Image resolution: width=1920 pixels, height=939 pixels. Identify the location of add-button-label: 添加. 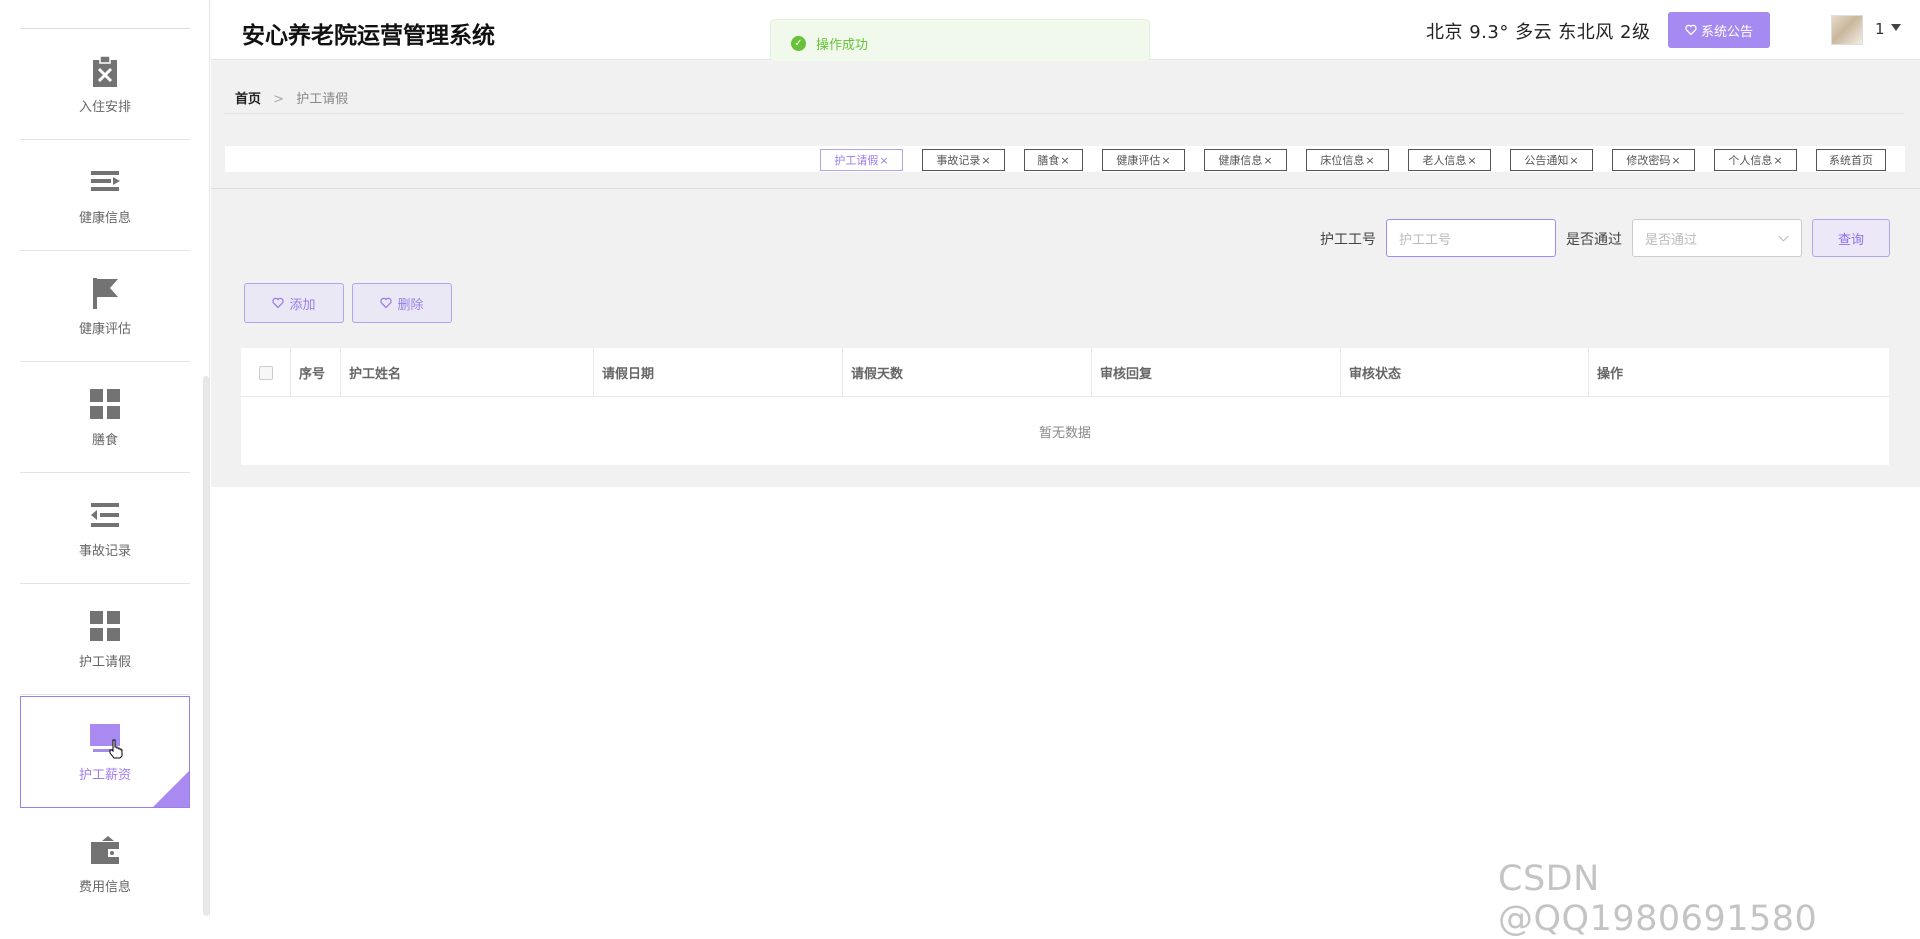
(302, 305).